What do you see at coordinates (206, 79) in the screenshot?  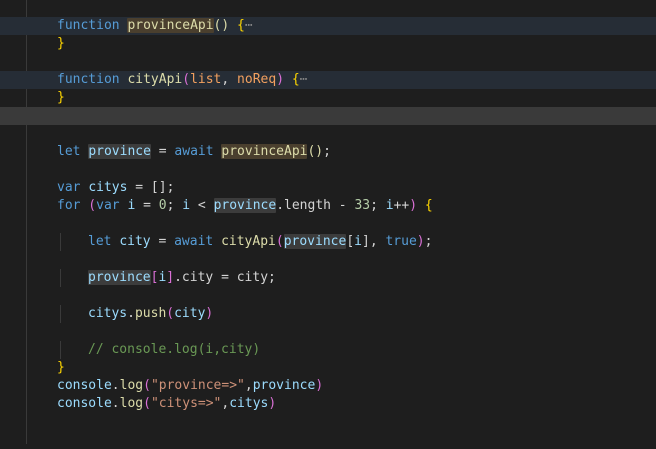 I see `param: list` at bounding box center [206, 79].